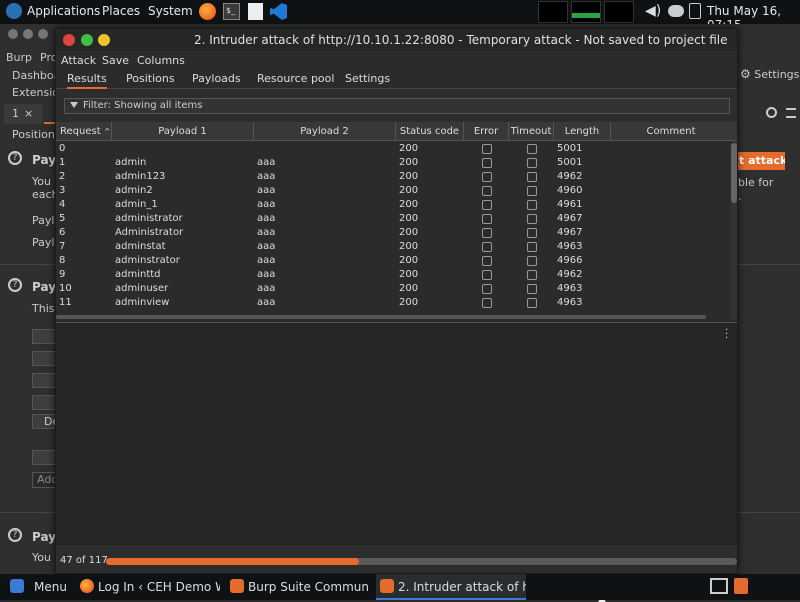 The image size is (800, 602). What do you see at coordinates (741, 586) in the screenshot?
I see `burp-tray-icon` at bounding box center [741, 586].